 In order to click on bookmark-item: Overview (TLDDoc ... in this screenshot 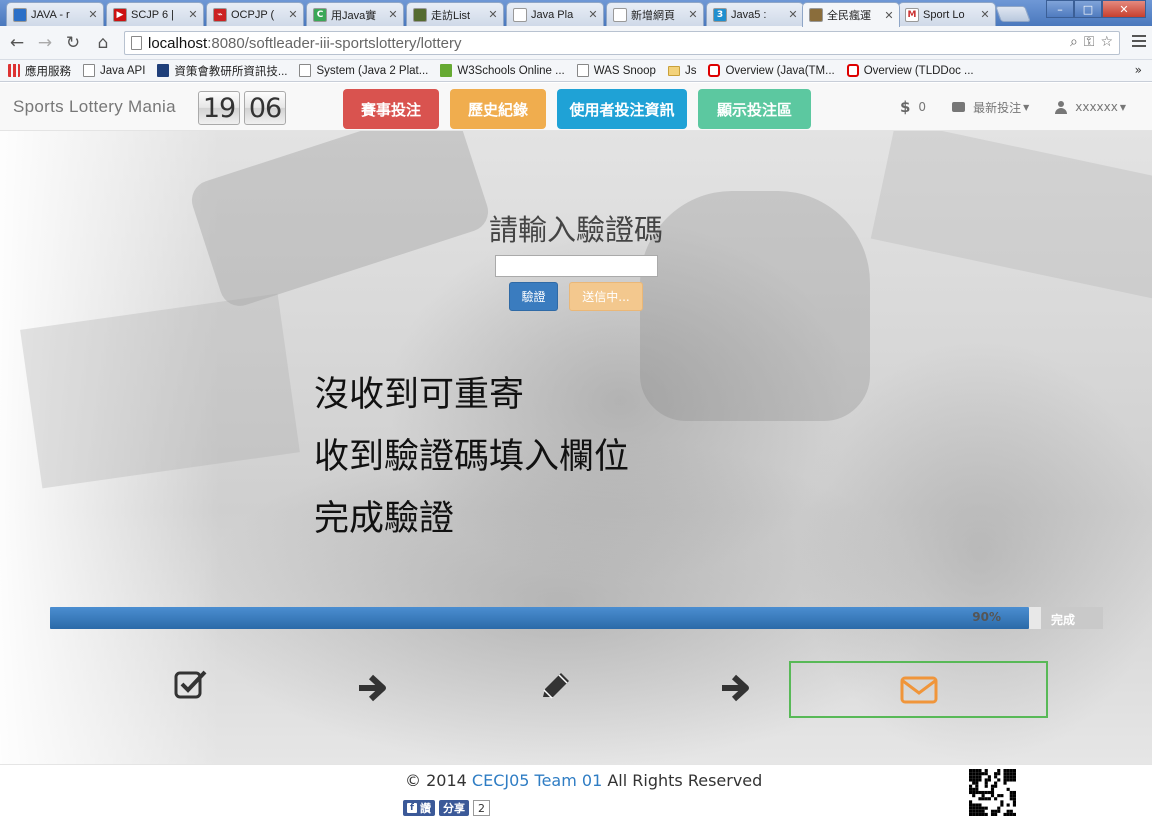, I will do `click(910, 70)`.